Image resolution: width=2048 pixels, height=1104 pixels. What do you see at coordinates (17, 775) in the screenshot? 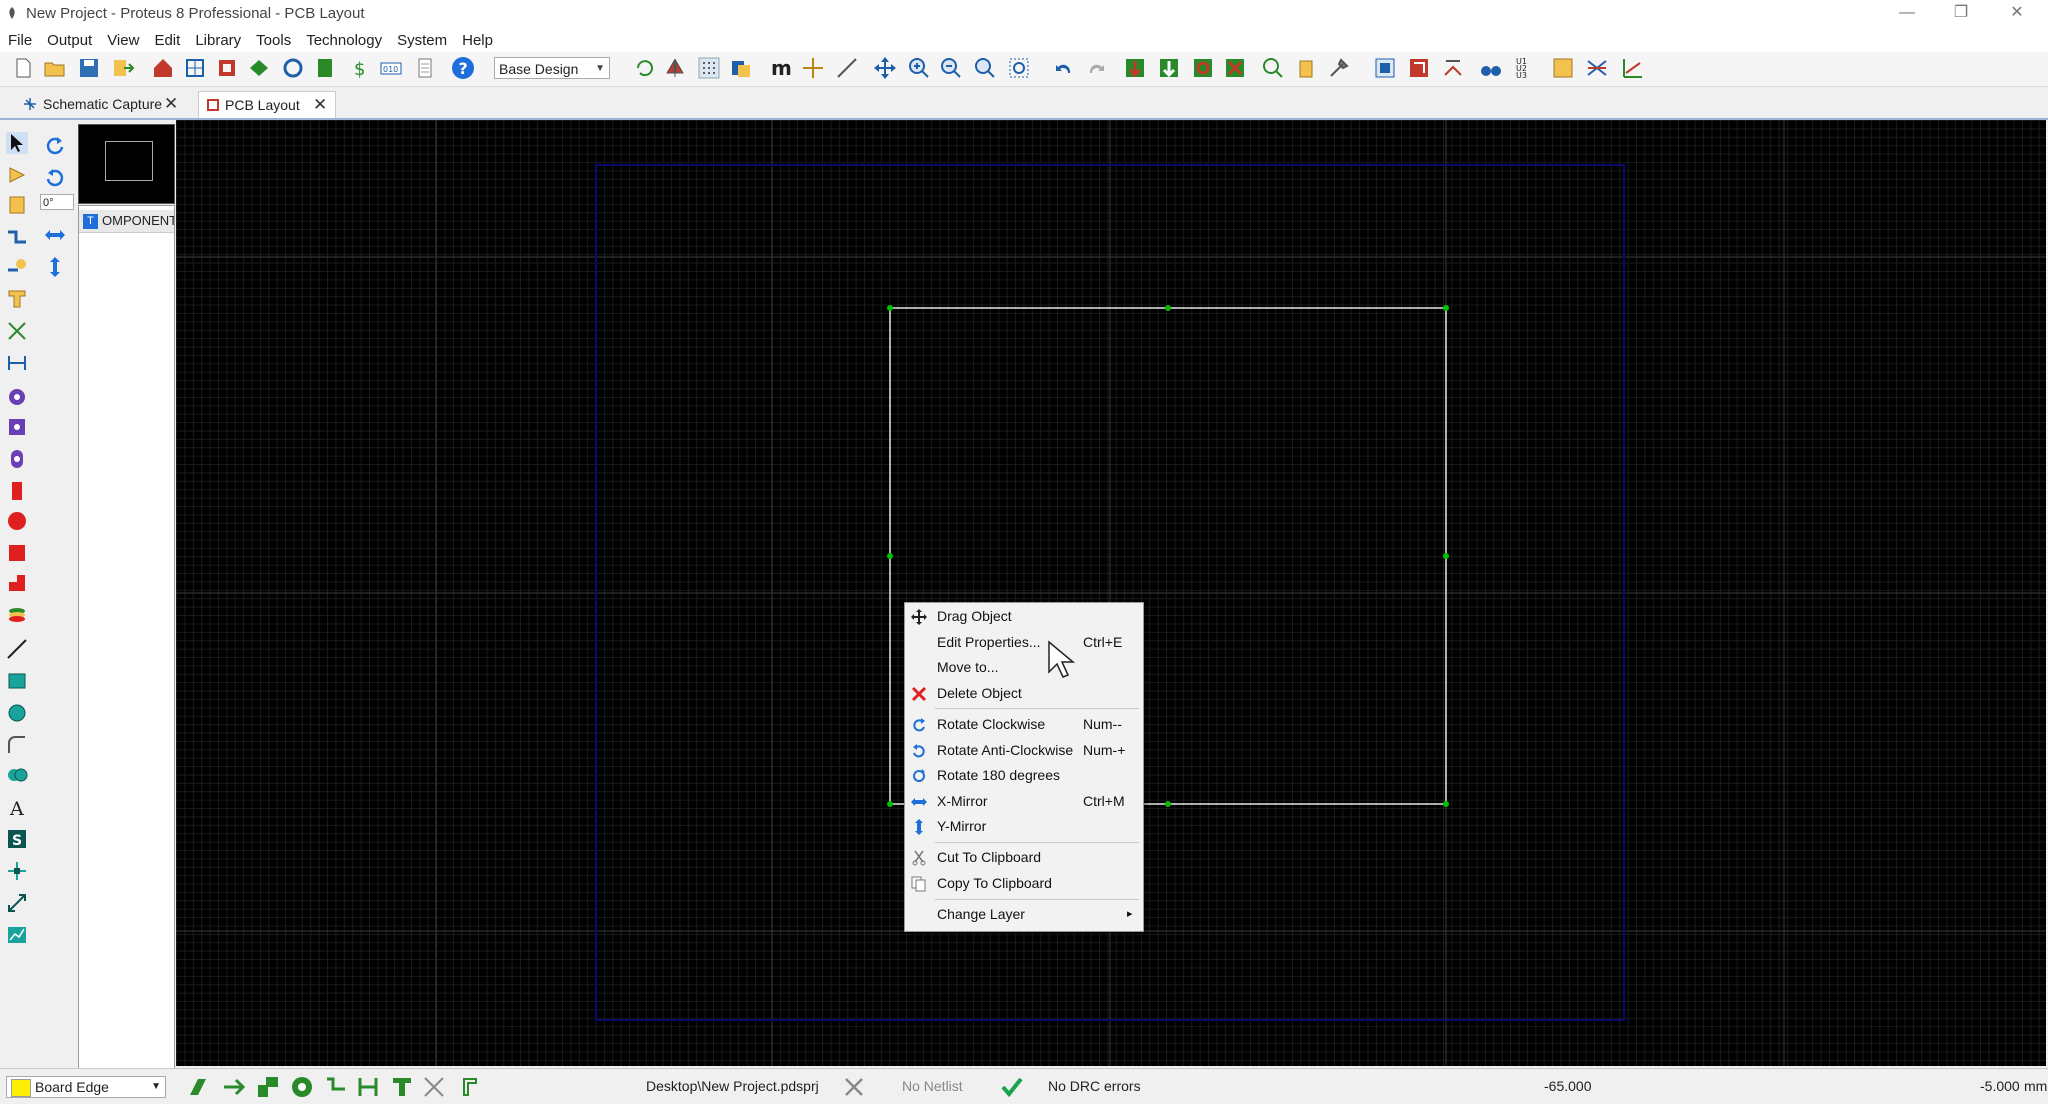
I see `path-mode-icon` at bounding box center [17, 775].